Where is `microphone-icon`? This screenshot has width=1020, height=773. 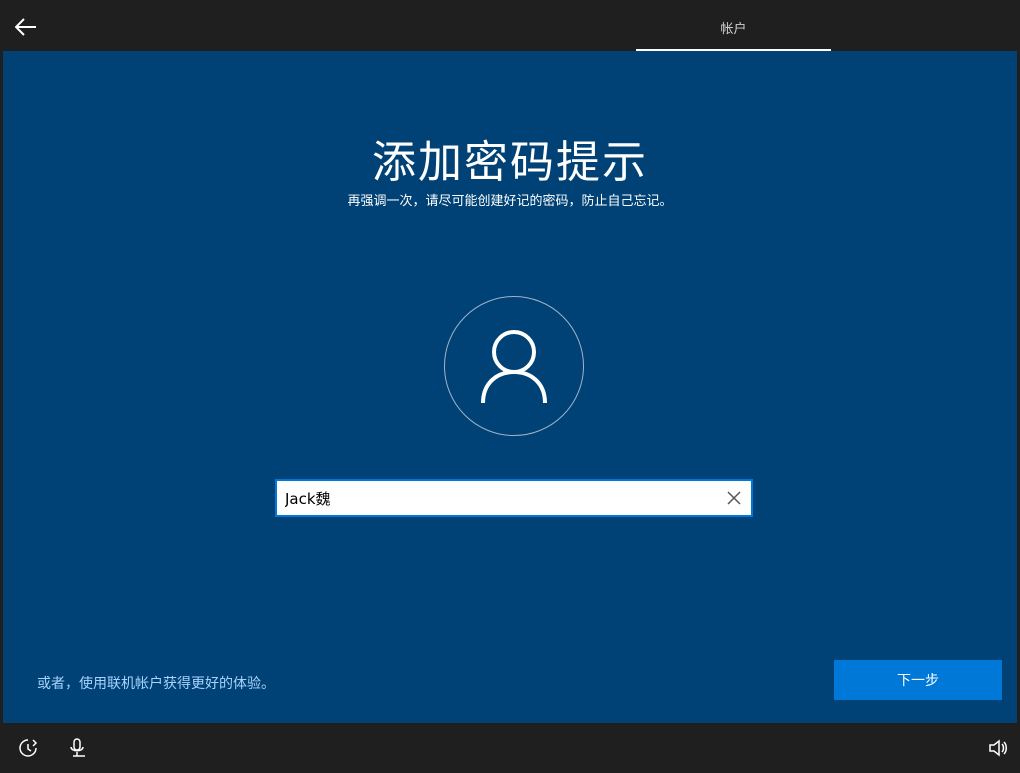 microphone-icon is located at coordinates (77, 747).